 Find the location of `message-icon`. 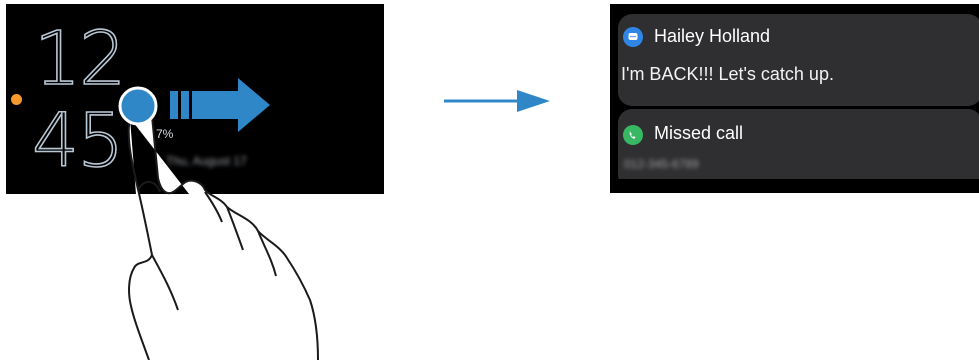

message-icon is located at coordinates (633, 37).